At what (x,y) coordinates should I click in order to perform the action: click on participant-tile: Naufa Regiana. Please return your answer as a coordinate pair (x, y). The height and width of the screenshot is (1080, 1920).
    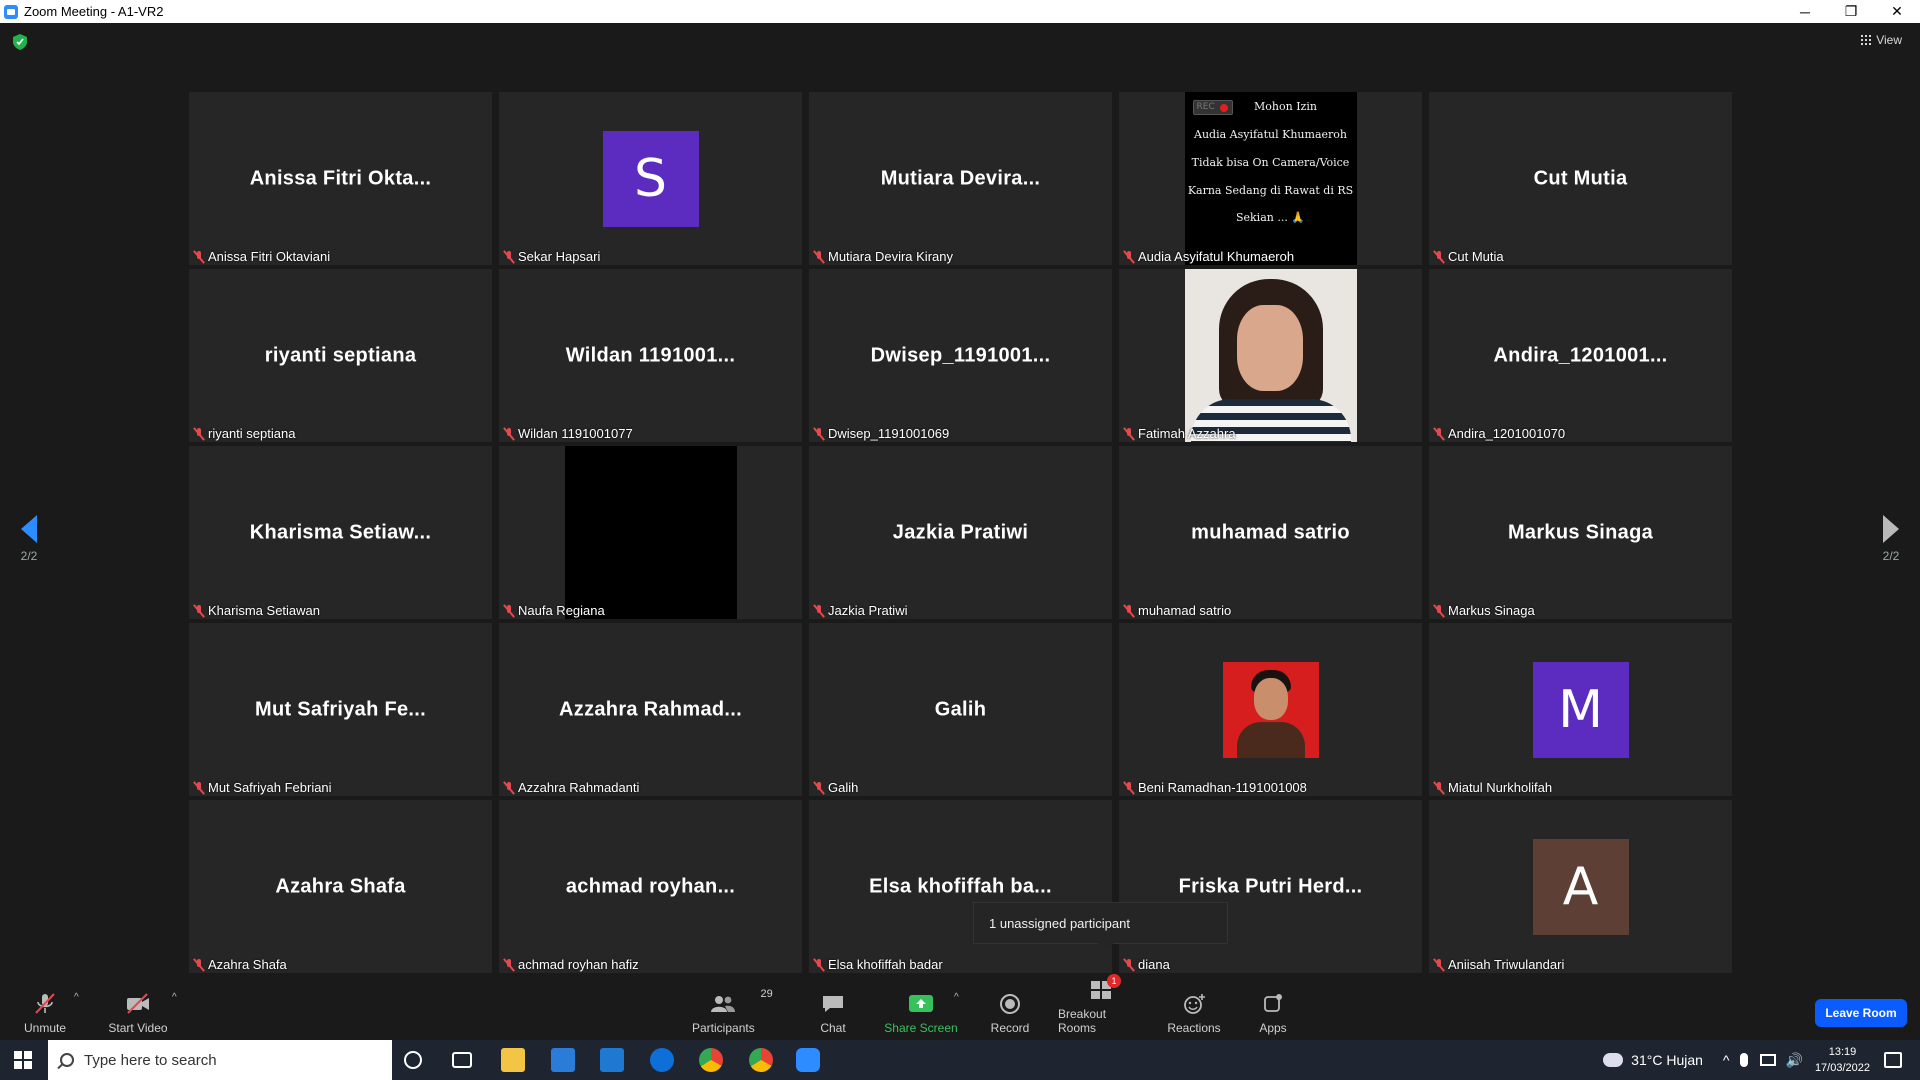
    Looking at the image, I should click on (650, 532).